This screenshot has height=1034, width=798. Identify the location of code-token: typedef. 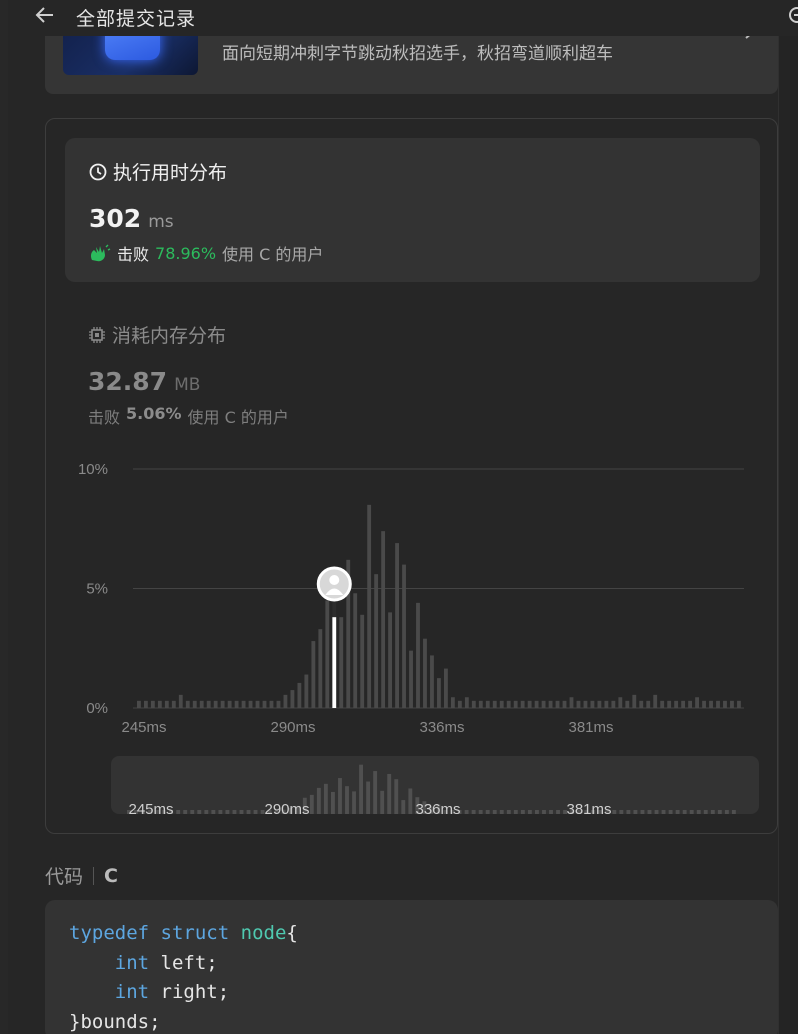
(109, 933).